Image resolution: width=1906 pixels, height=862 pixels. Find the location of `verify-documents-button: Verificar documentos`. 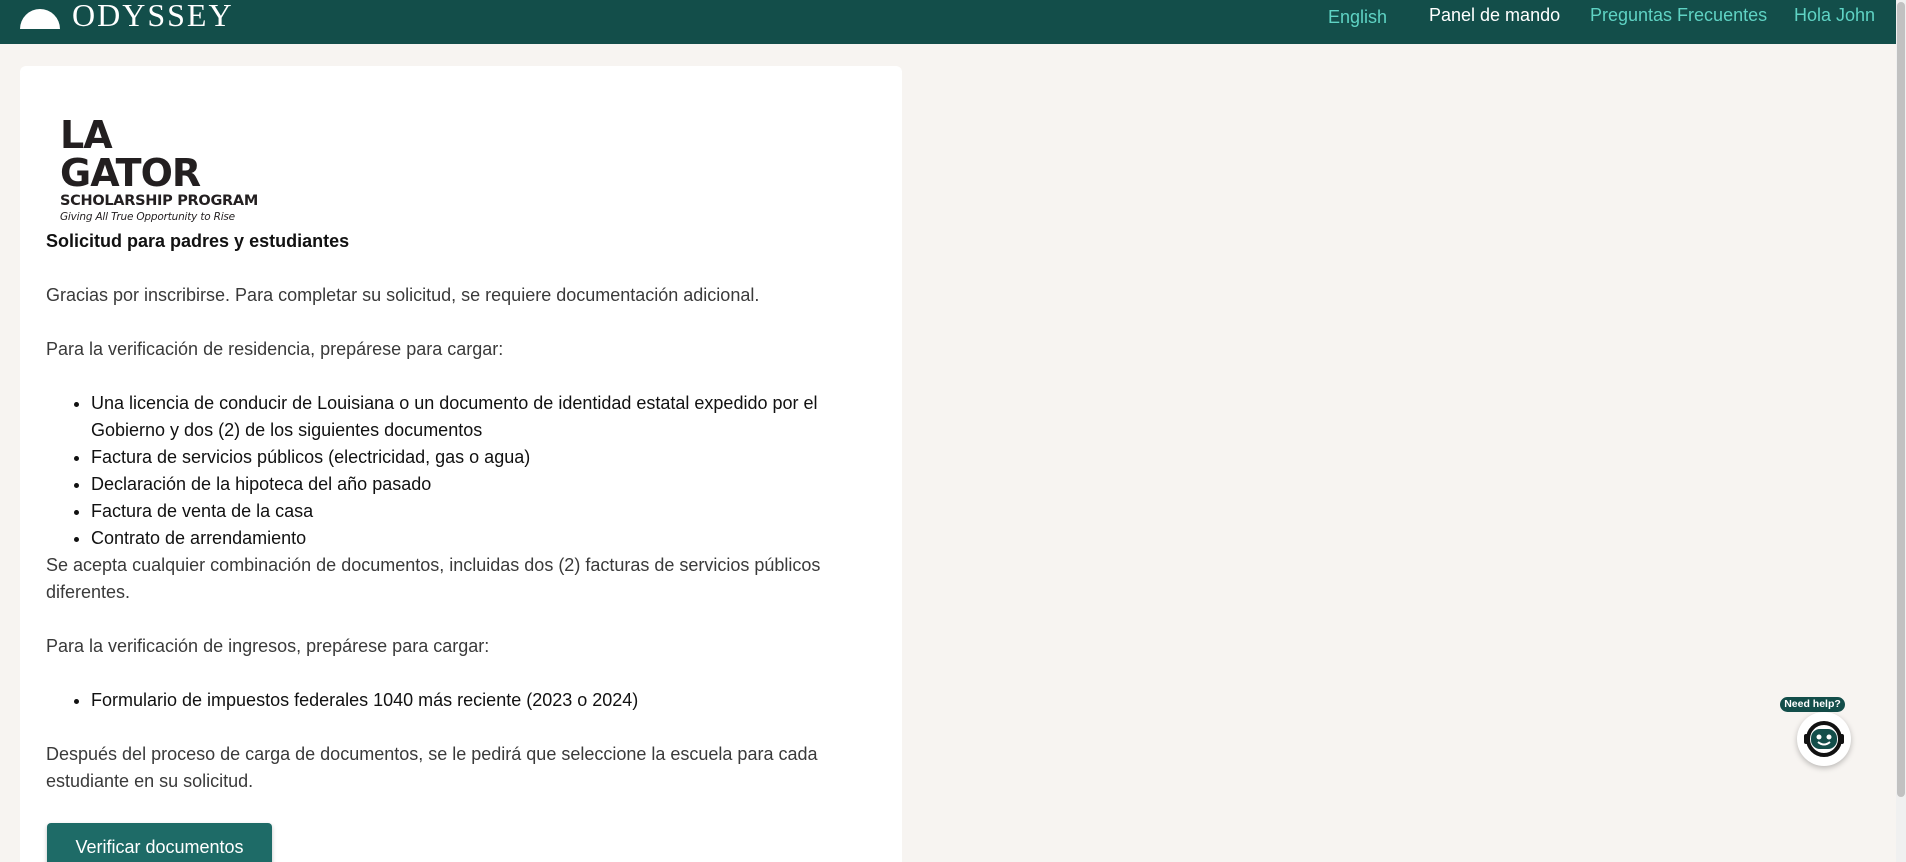

verify-documents-button: Verificar documentos is located at coordinates (159, 842).